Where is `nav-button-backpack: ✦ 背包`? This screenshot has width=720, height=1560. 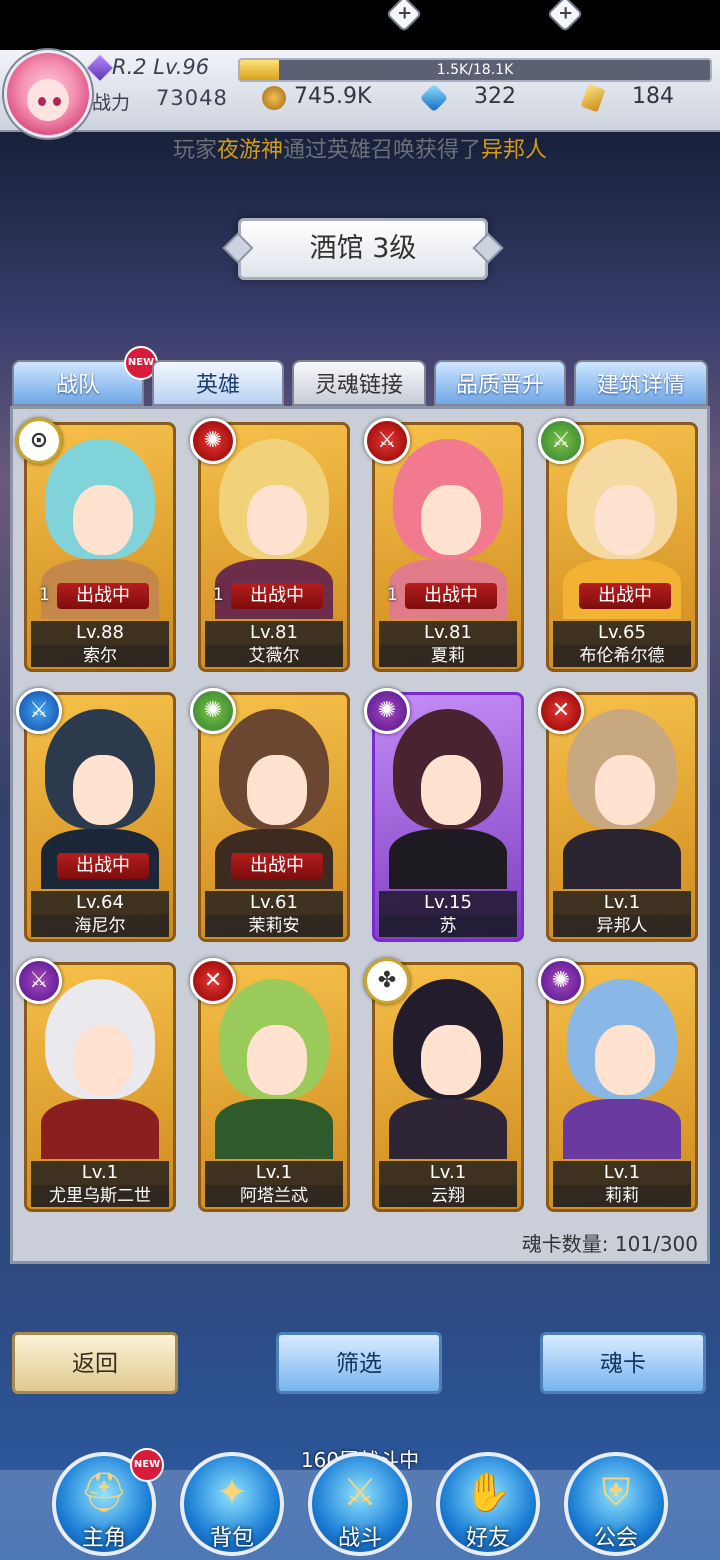 nav-button-backpack: ✦ 背包 is located at coordinates (232, 1504).